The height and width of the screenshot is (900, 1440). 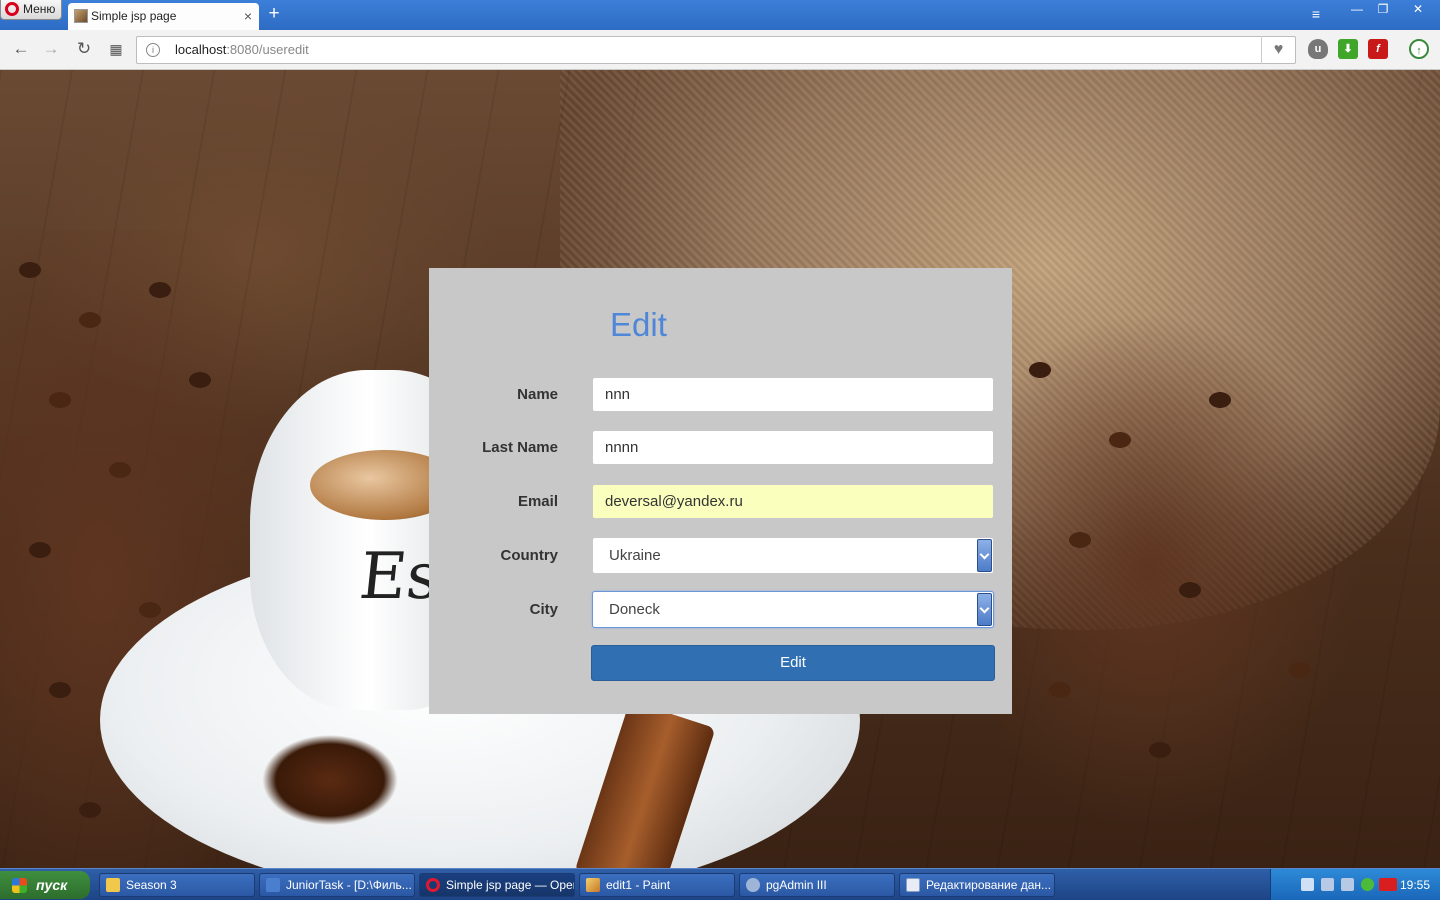 I want to click on ublock-shield-icon: u, so click(x=1318, y=49).